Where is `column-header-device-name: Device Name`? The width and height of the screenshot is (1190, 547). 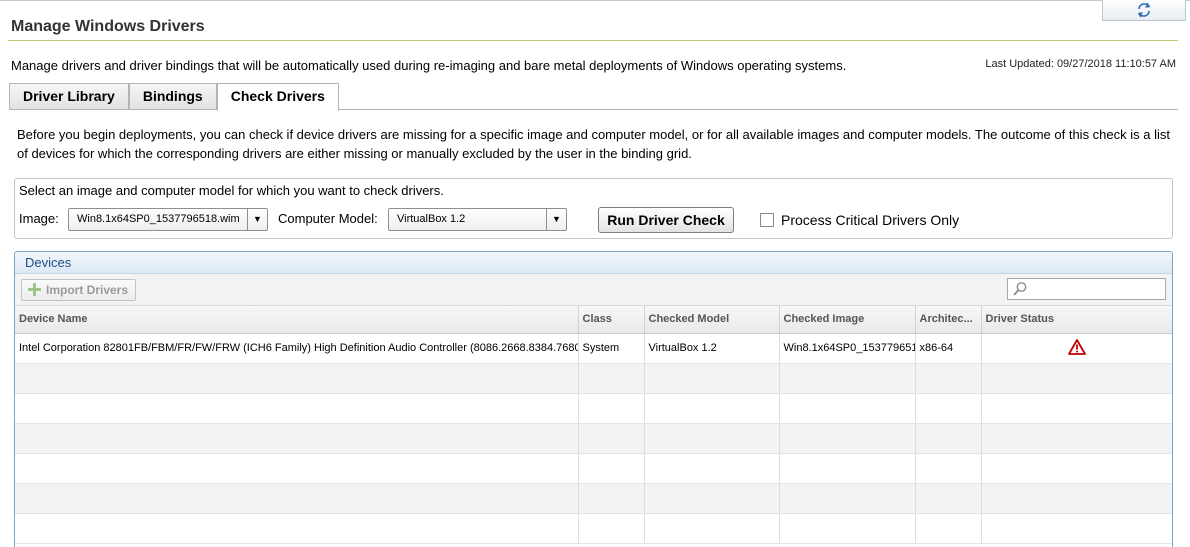
column-header-device-name: Device Name is located at coordinates (297, 320).